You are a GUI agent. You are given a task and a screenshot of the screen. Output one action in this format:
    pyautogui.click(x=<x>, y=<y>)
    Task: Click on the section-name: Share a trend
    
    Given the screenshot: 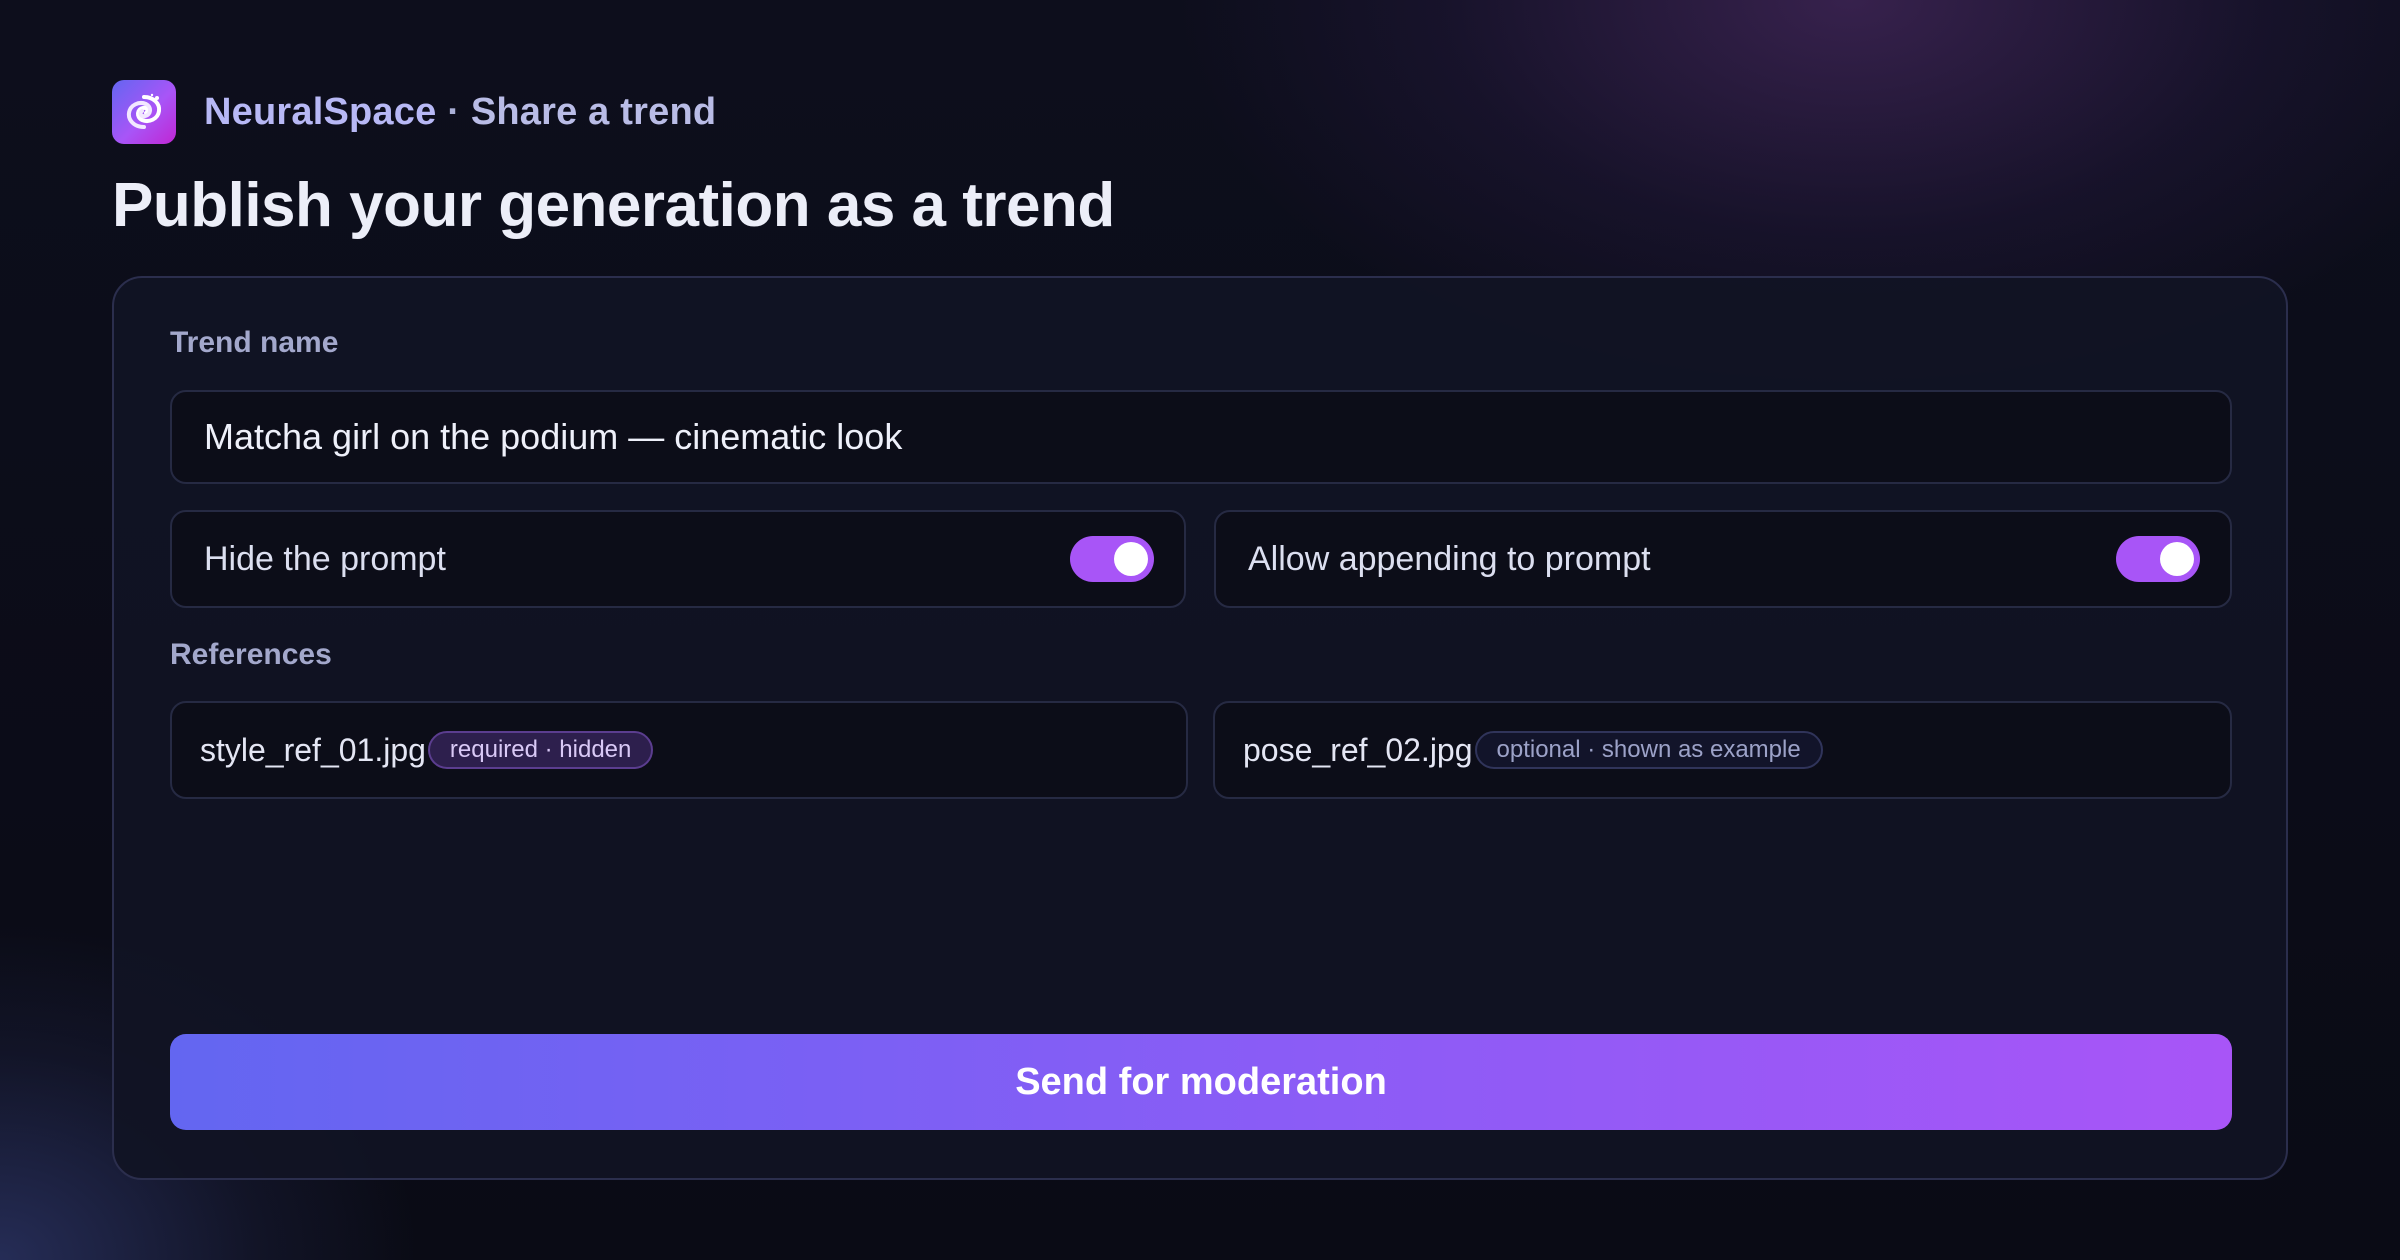 What is the action you would take?
    pyautogui.click(x=593, y=111)
    